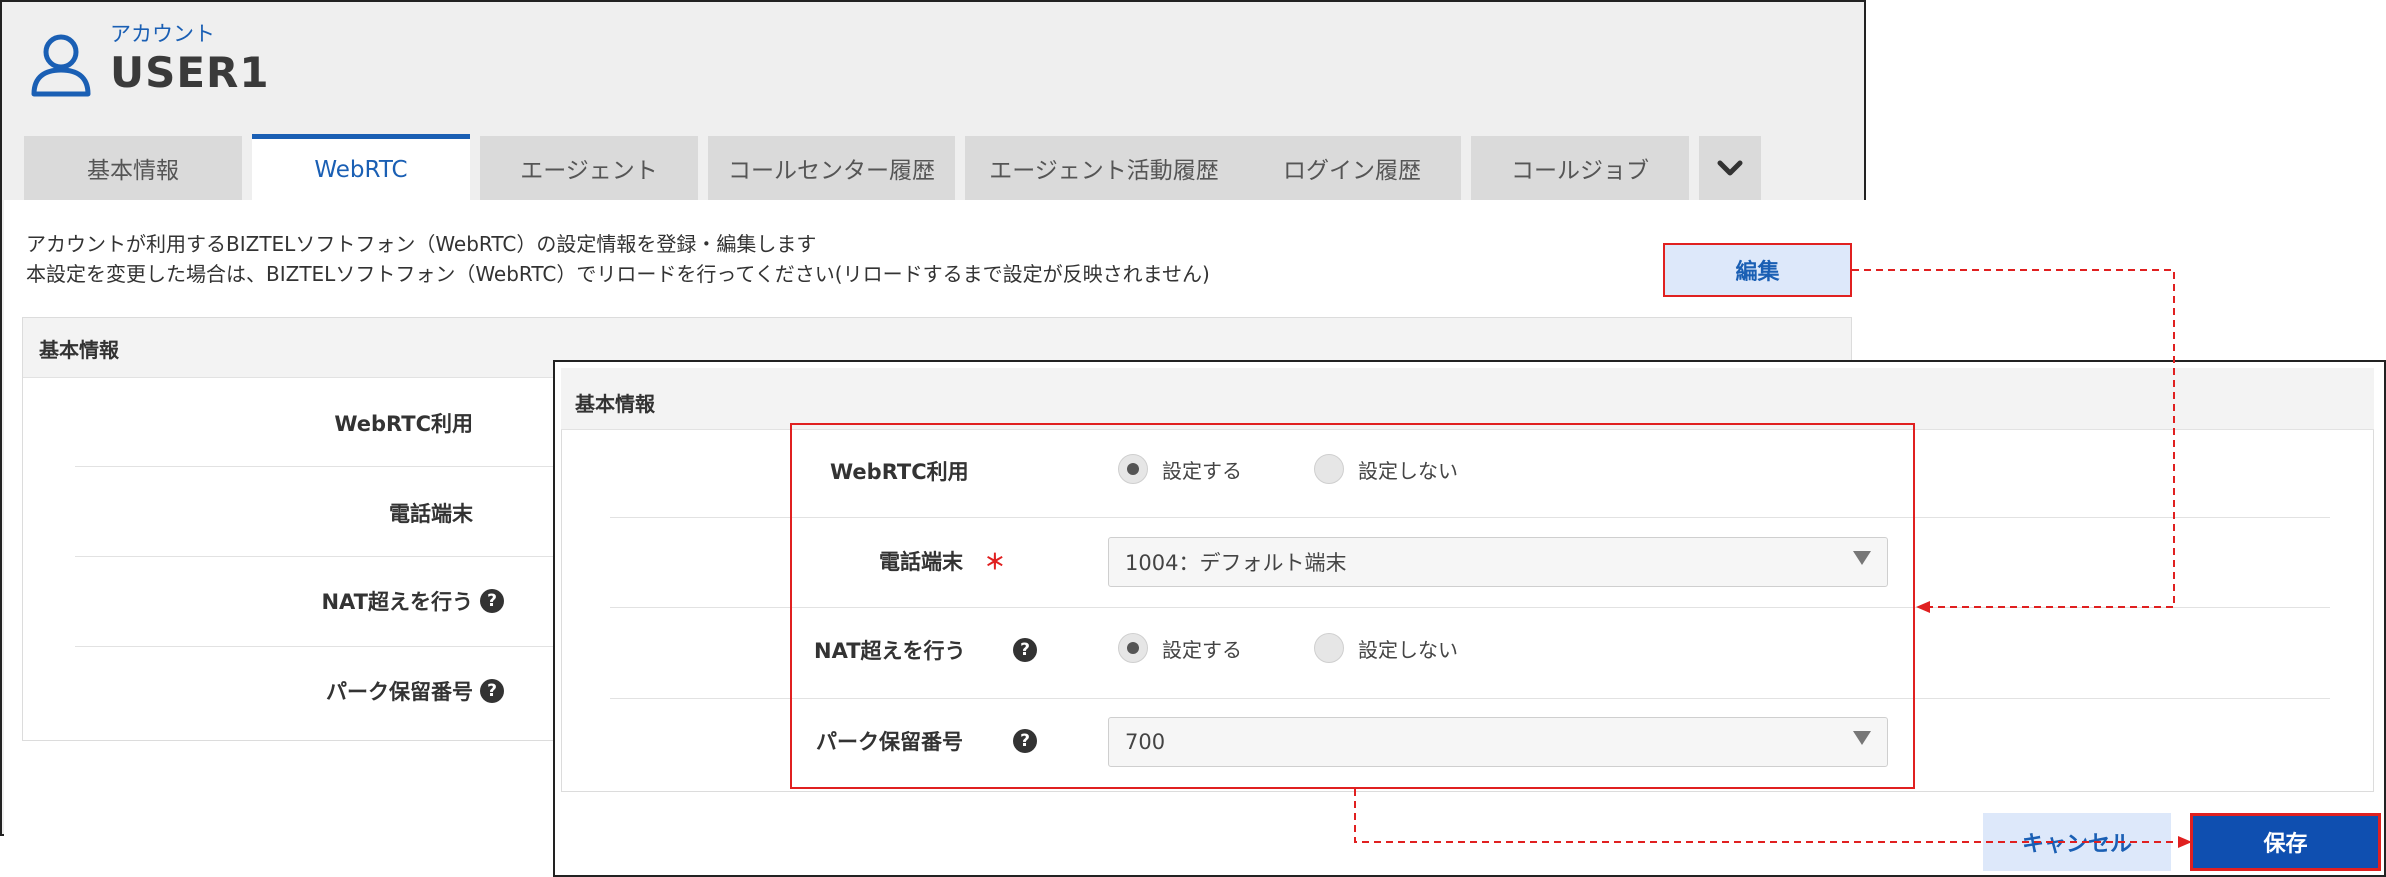 The width and height of the screenshot is (2386, 877). What do you see at coordinates (61, 65) in the screenshot?
I see `user-icon` at bounding box center [61, 65].